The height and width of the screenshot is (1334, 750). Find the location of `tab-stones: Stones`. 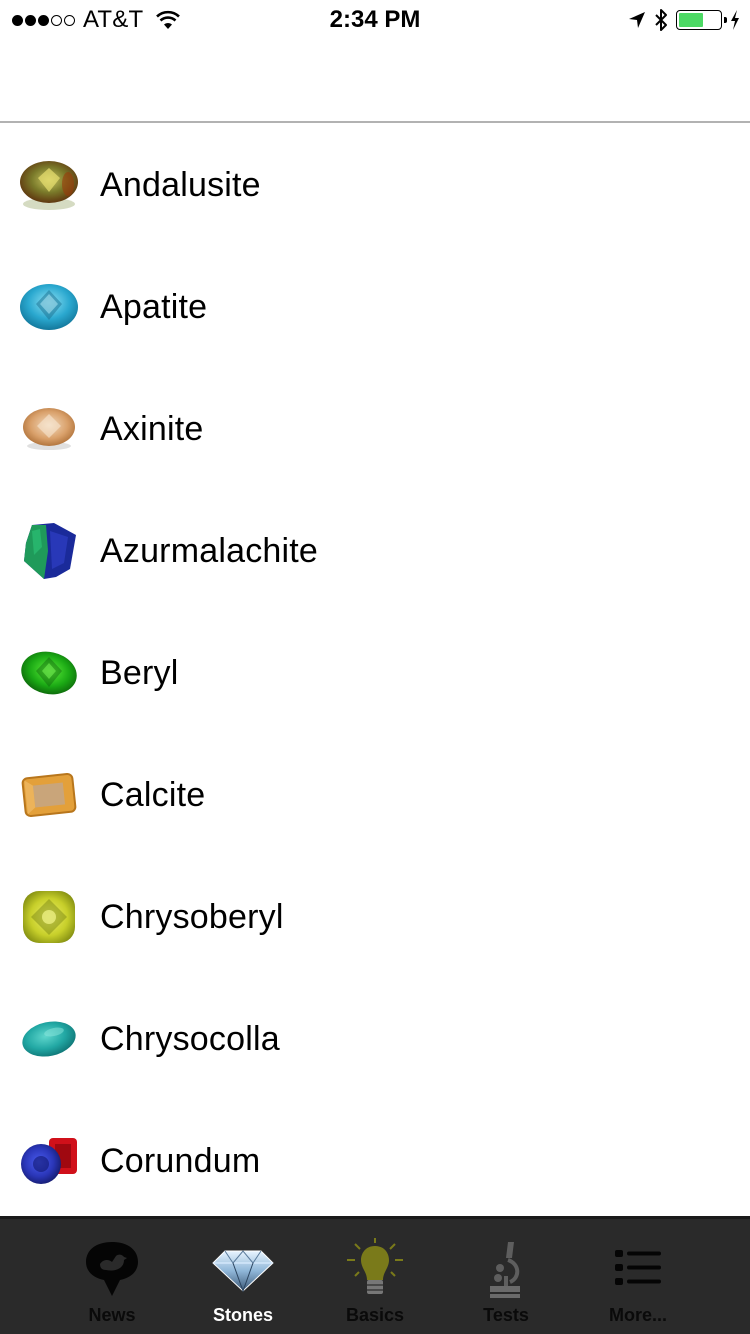

tab-stones: Stones is located at coordinates (243, 1276).